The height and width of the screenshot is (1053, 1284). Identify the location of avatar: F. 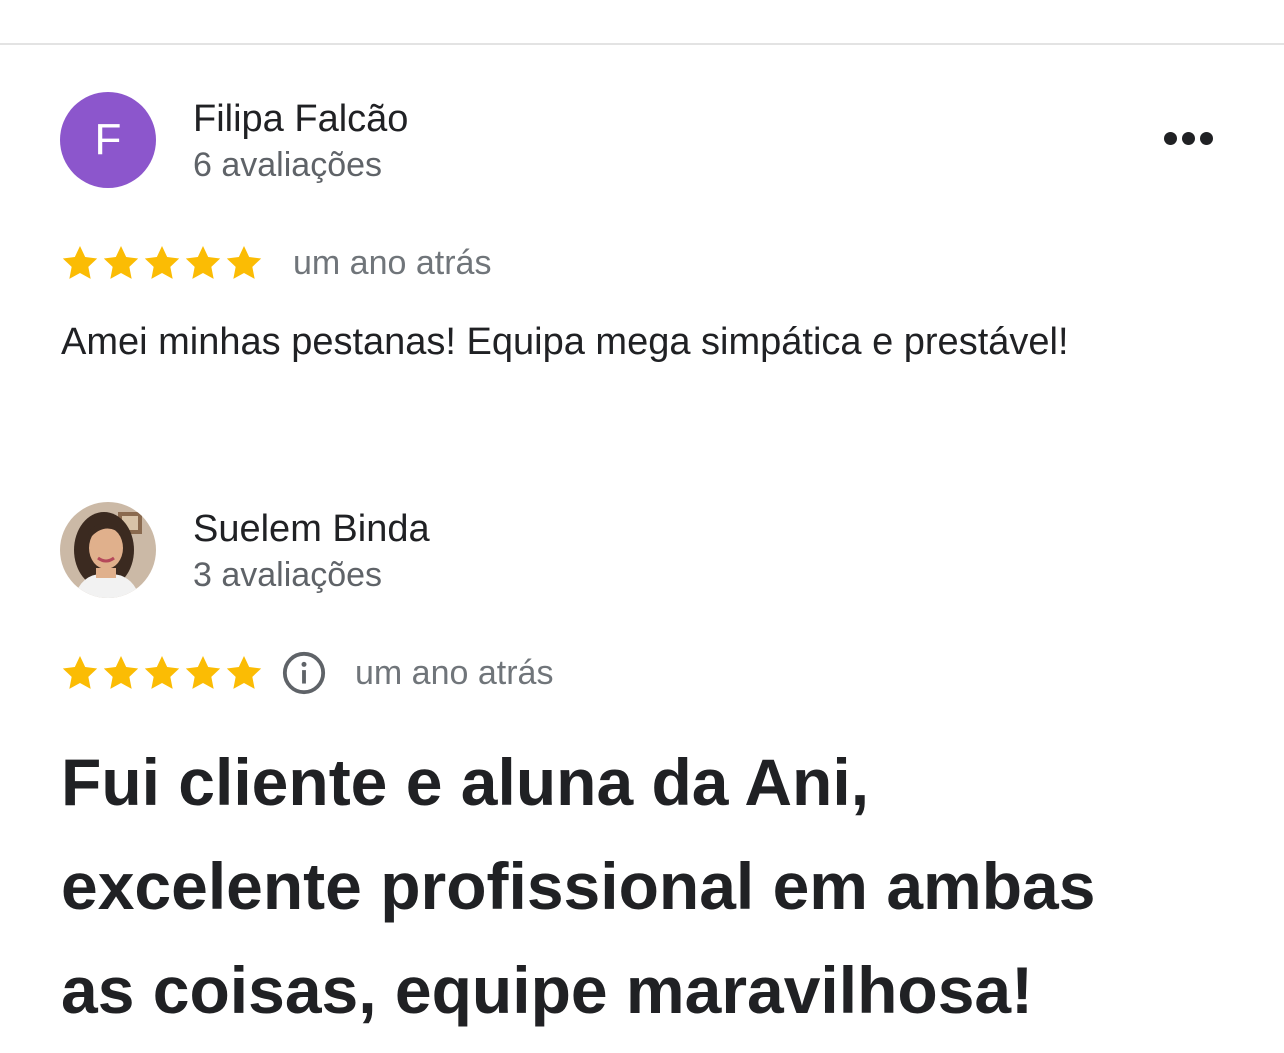
(108, 140).